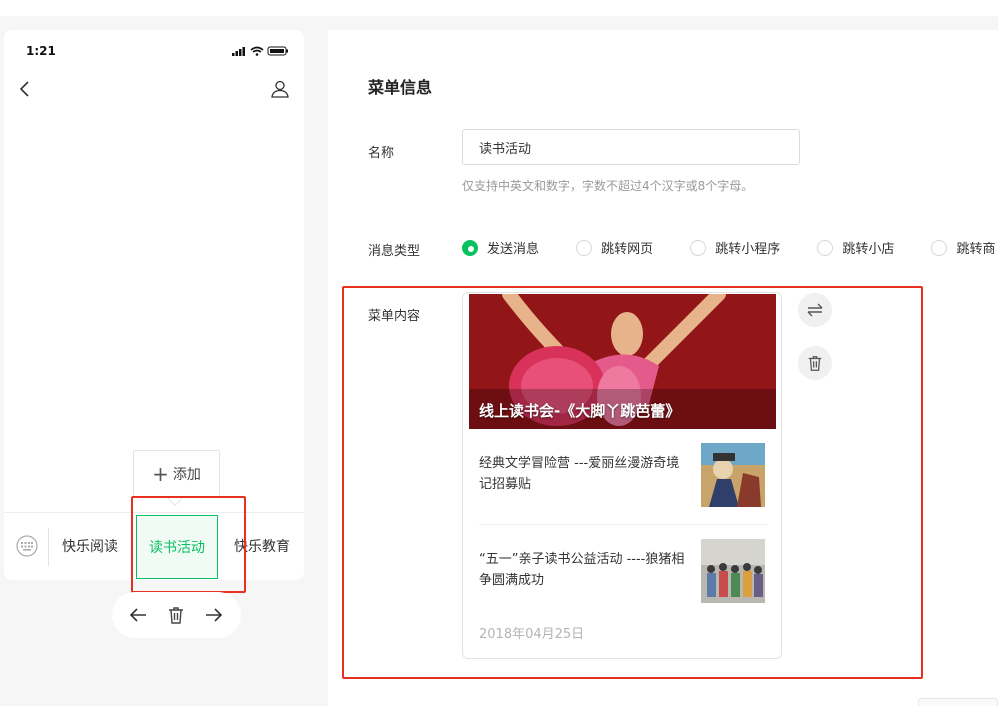  I want to click on menu-item-kuaile-jiaoyu: 快乐教育, so click(262, 547).